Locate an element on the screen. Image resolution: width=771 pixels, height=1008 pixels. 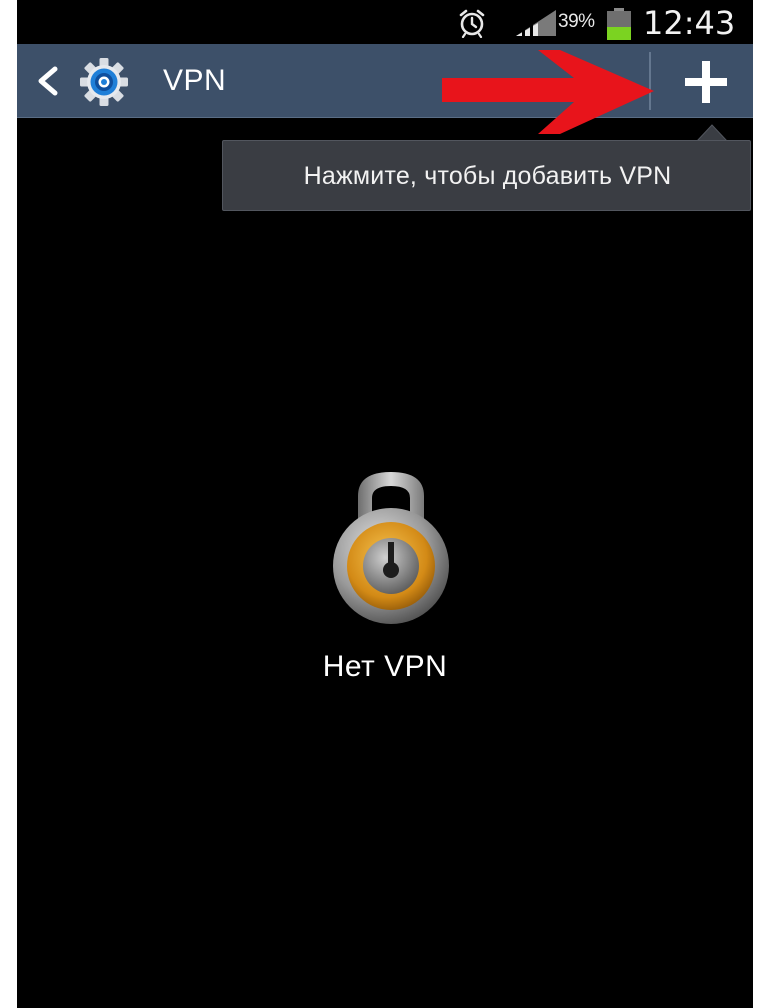
settings-gear-icon is located at coordinates (104, 82).